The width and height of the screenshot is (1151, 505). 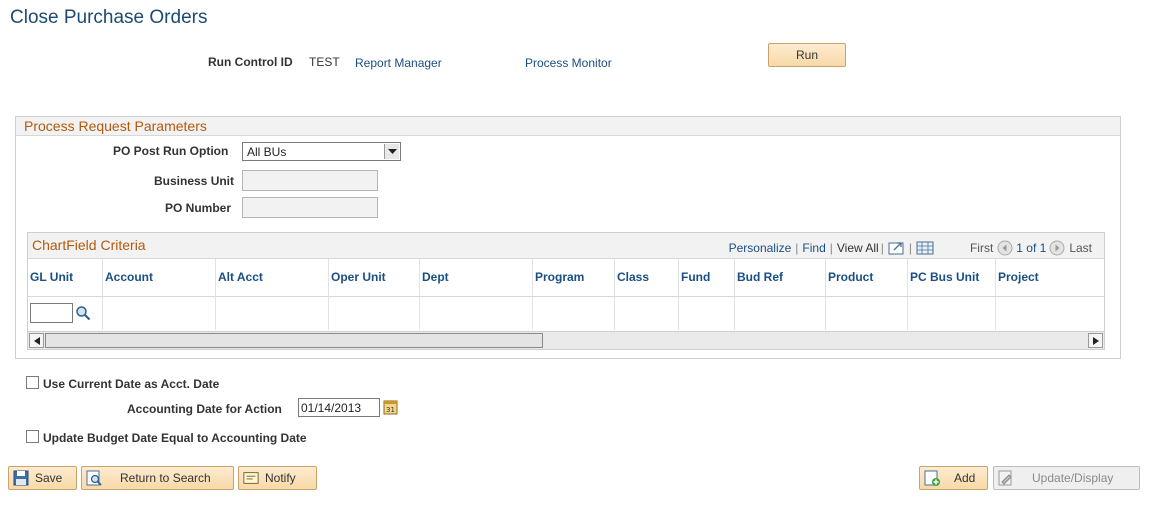 What do you see at coordinates (707, 313) in the screenshot?
I see `fund-cell` at bounding box center [707, 313].